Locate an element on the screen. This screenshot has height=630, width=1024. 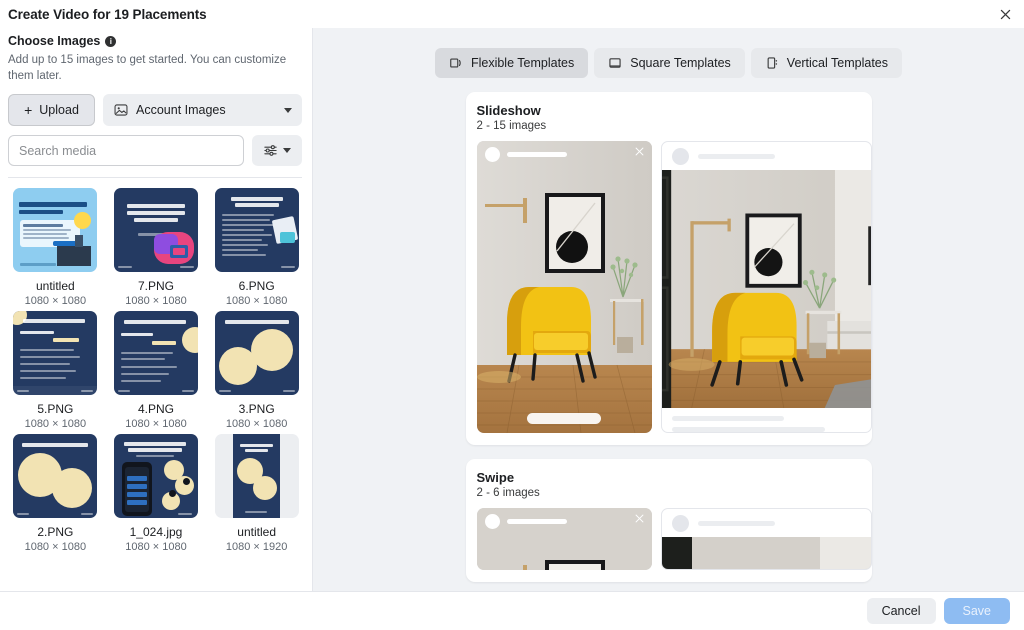
thumbnail-name: 4.PNG is located at coordinates (155, 409).